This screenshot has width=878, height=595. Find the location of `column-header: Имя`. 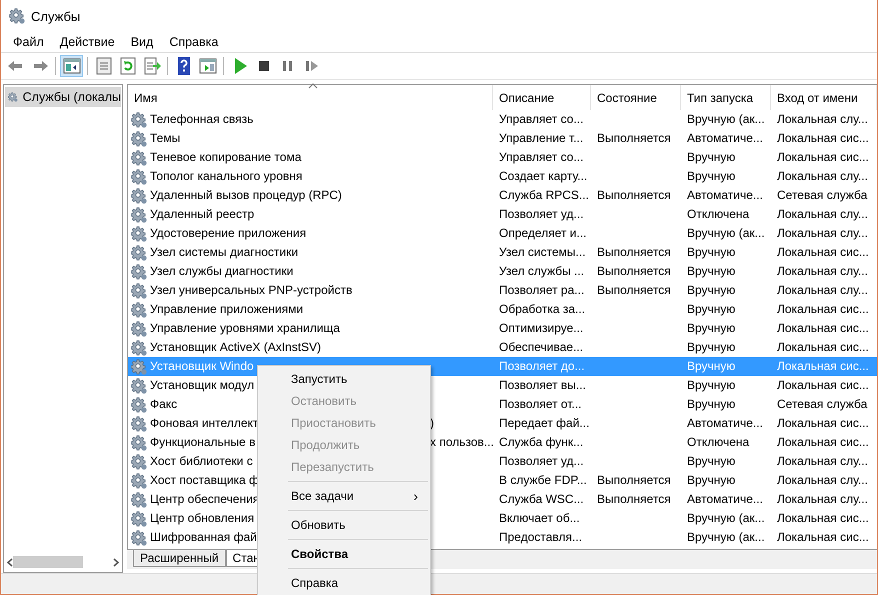

column-header: Имя is located at coordinates (310, 97).